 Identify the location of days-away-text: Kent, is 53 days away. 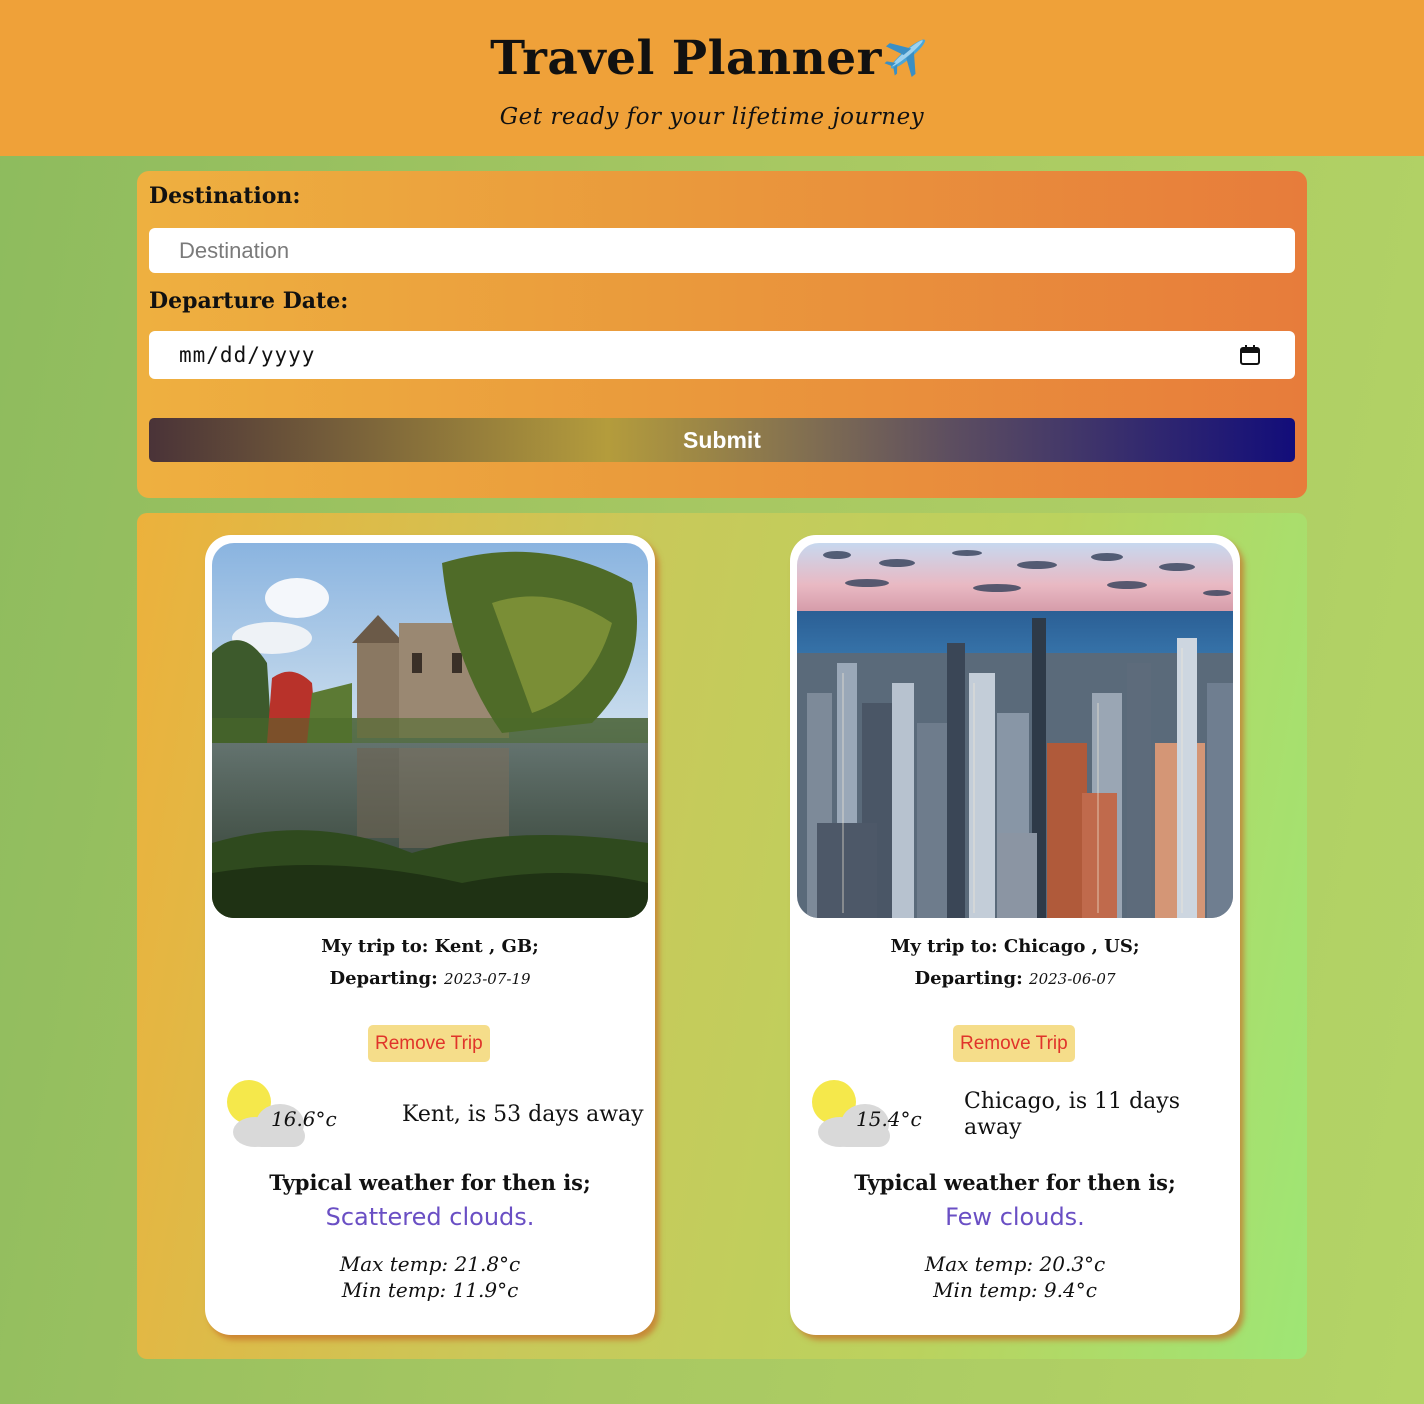
(523, 1114).